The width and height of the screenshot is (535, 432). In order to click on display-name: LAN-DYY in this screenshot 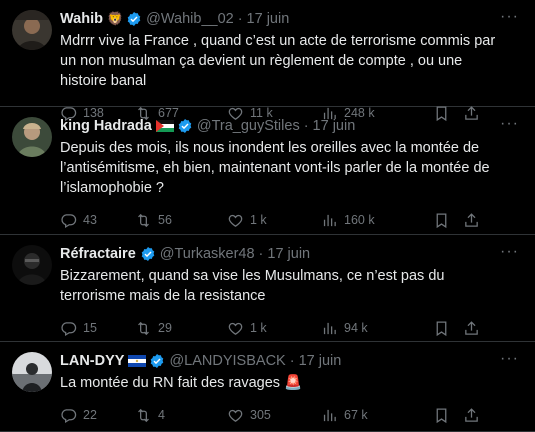, I will do `click(92, 361)`.